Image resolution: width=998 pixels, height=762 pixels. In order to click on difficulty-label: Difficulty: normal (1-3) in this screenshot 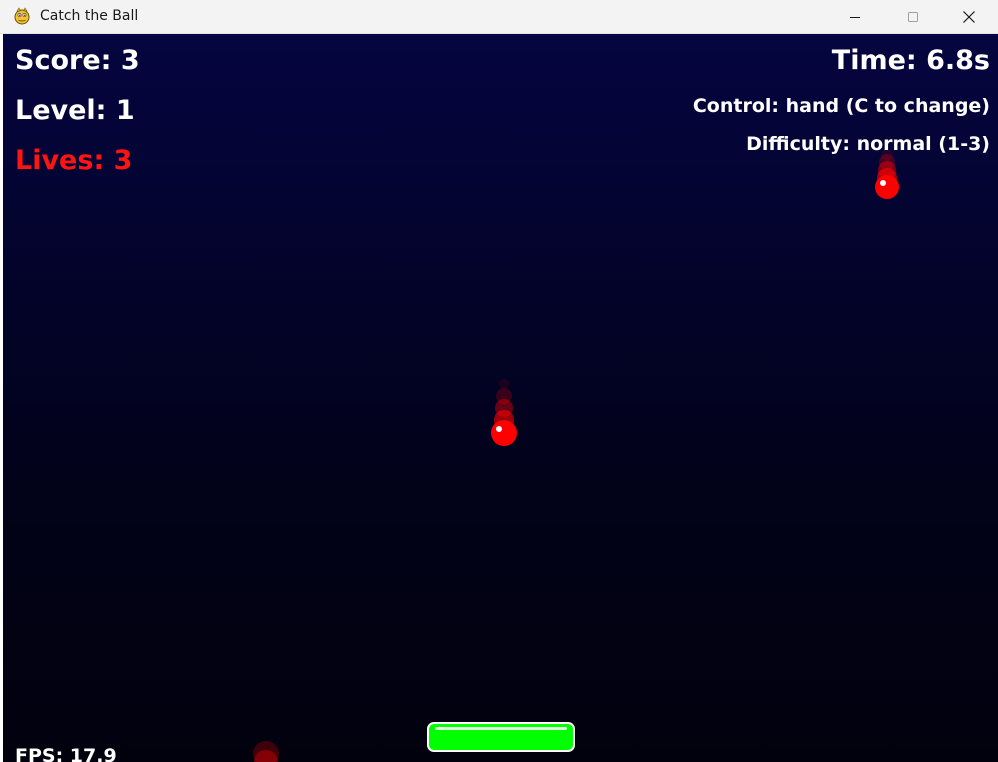, I will do `click(868, 144)`.